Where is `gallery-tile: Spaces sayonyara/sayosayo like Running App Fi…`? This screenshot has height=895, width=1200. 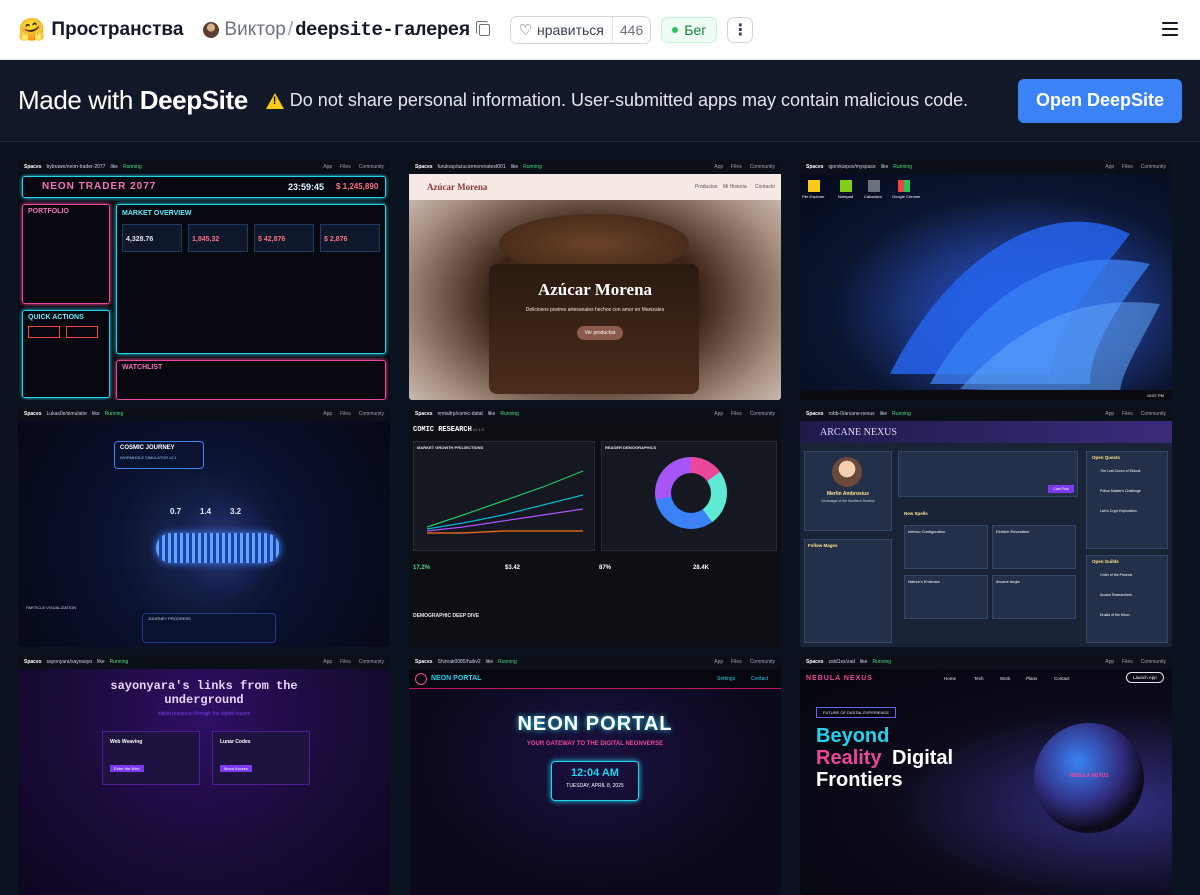
gallery-tile: Spaces sayonyara/sayosayo like Running App Fi… is located at coordinates (204, 775).